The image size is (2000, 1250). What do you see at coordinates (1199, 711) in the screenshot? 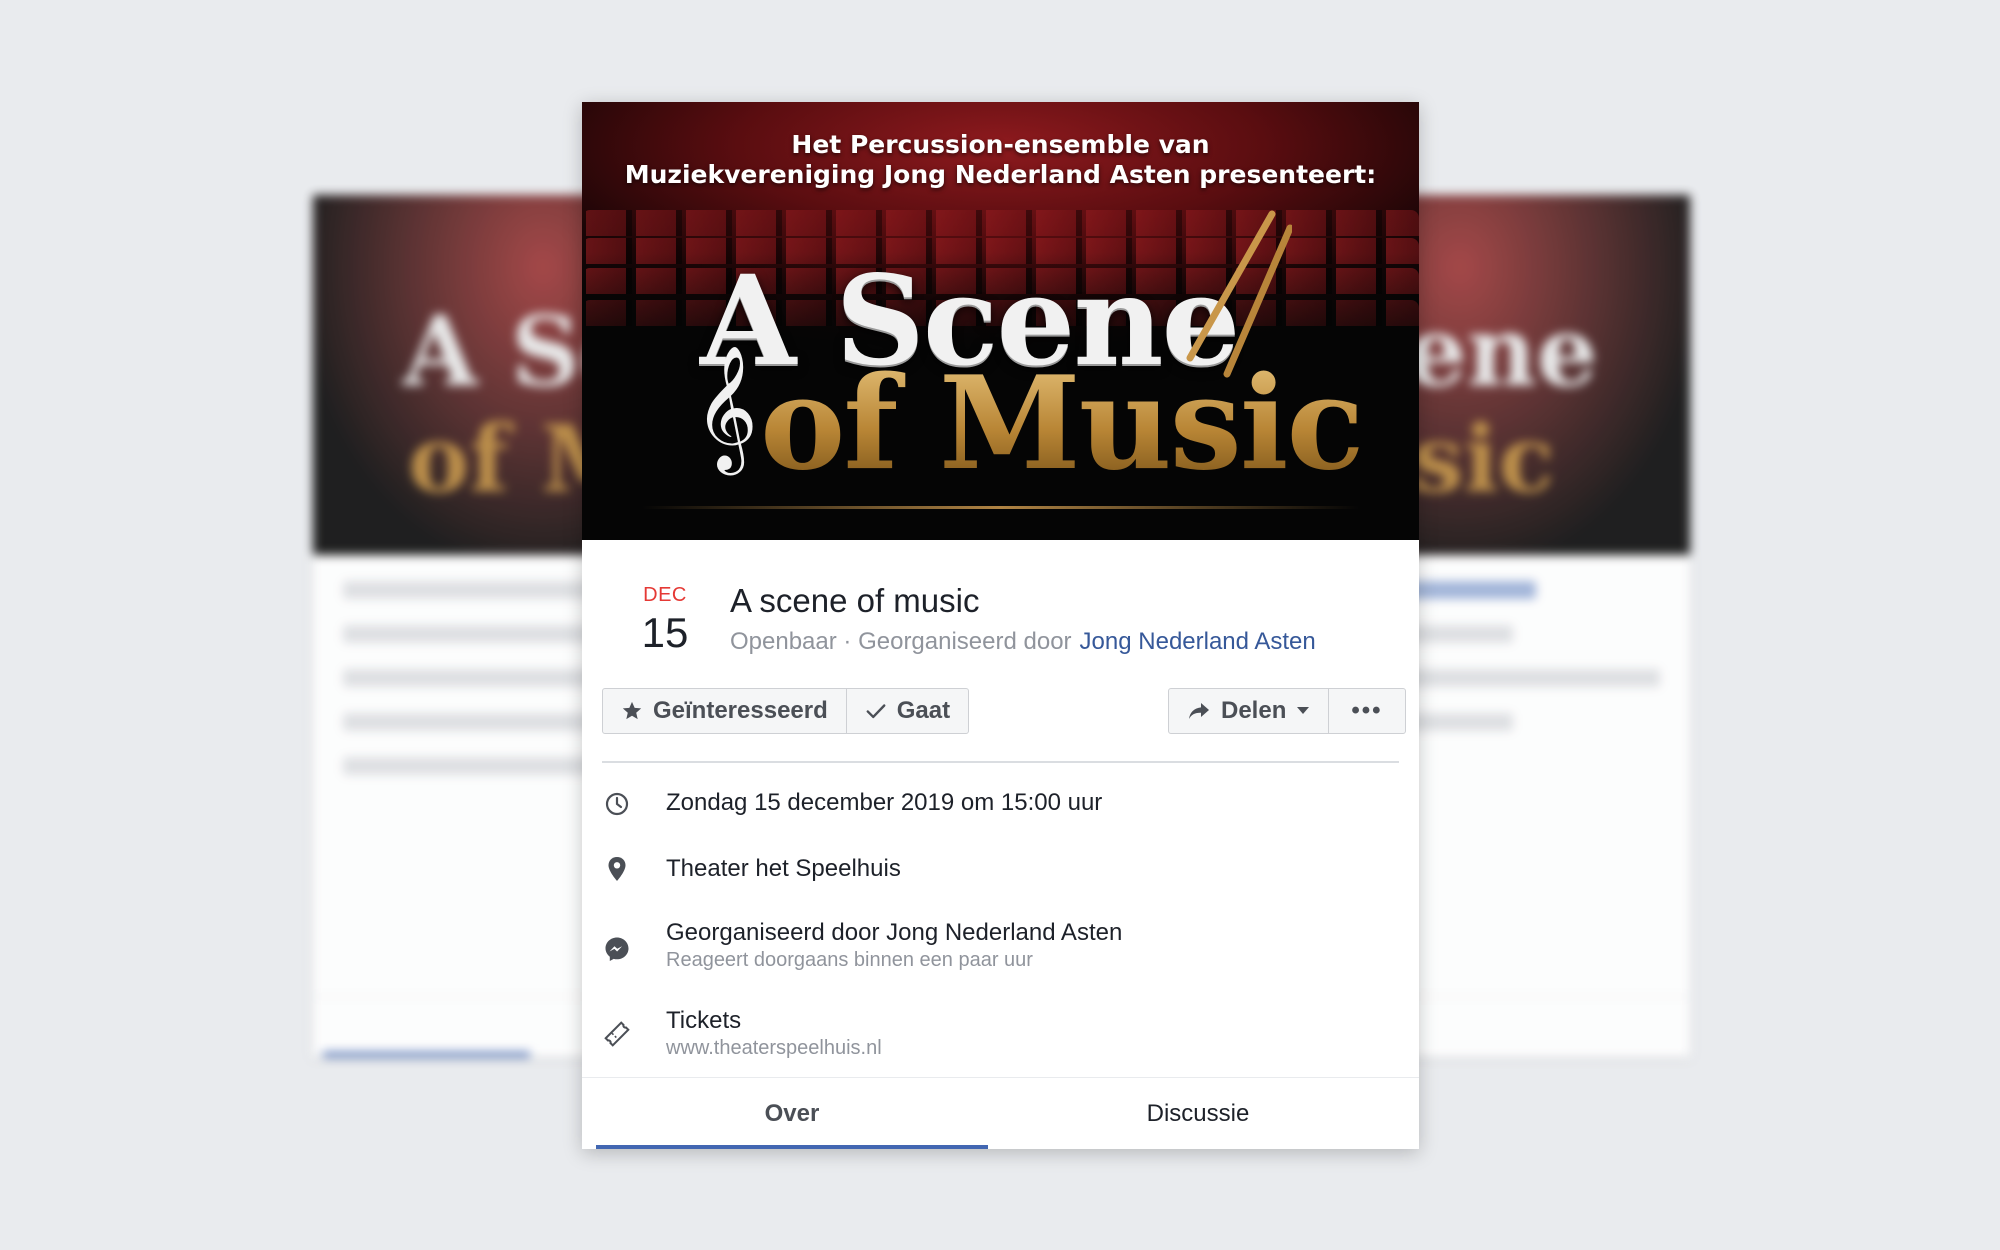
I see `share-arrow-icon` at bounding box center [1199, 711].